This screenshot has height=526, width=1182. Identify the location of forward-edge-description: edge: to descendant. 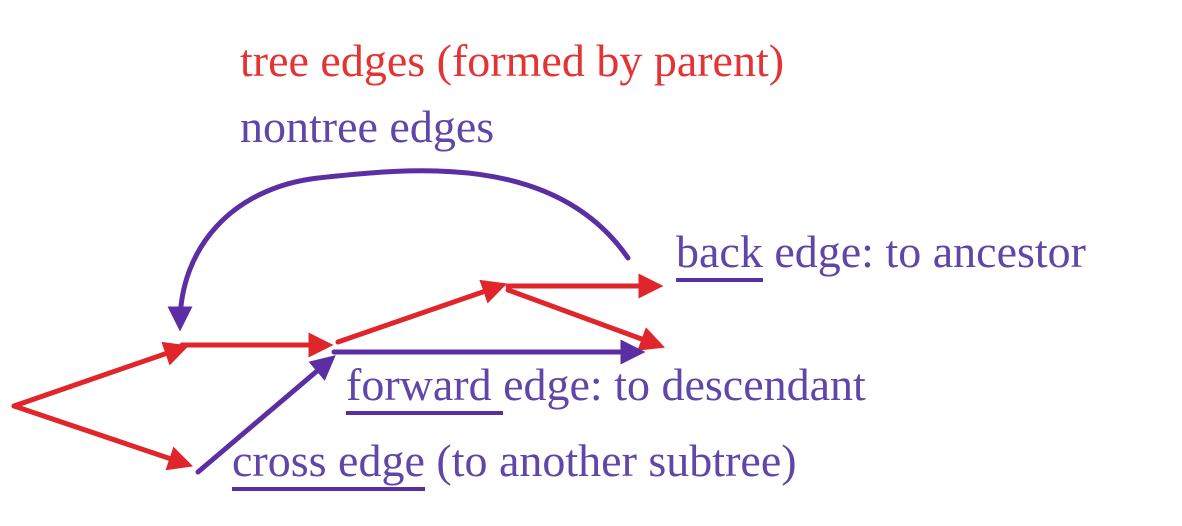
(684, 384).